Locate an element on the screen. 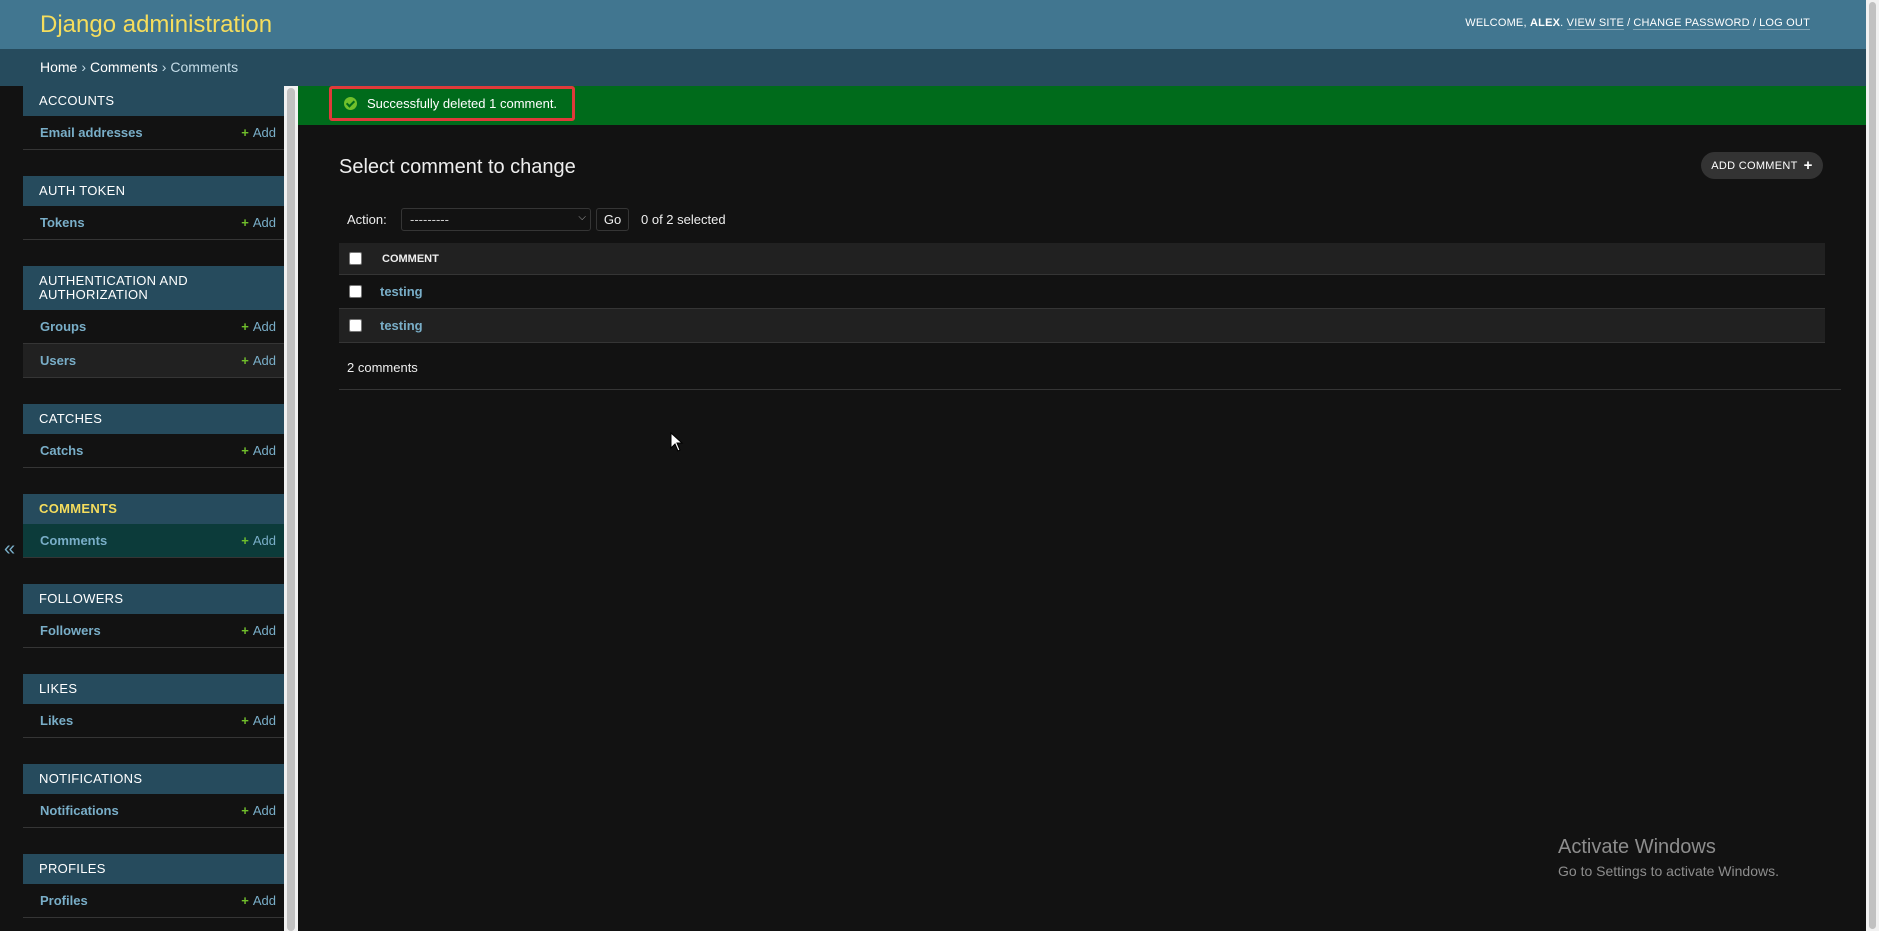 Image resolution: width=1879 pixels, height=931 pixels. page-scrollbar is located at coordinates (1872, 465).